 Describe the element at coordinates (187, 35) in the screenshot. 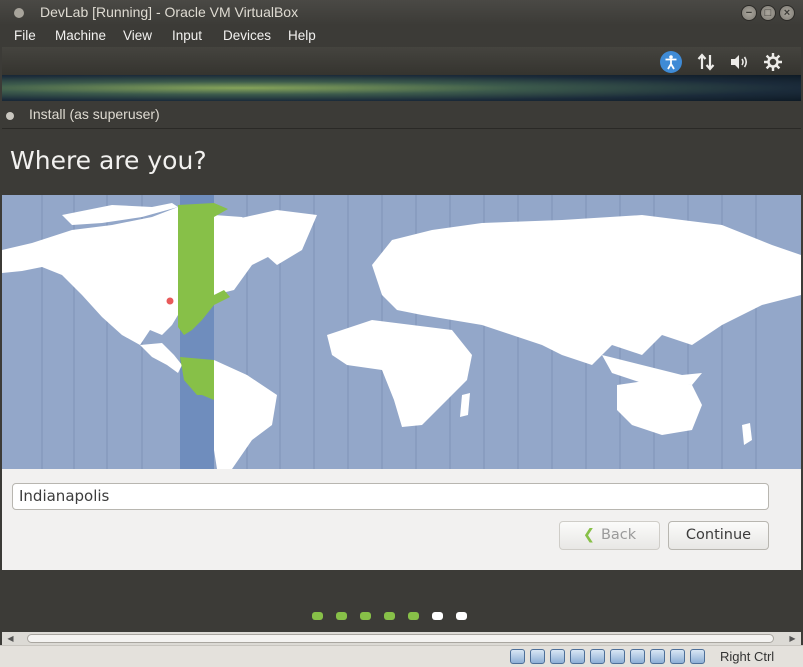

I see `menu-input: Input` at that location.